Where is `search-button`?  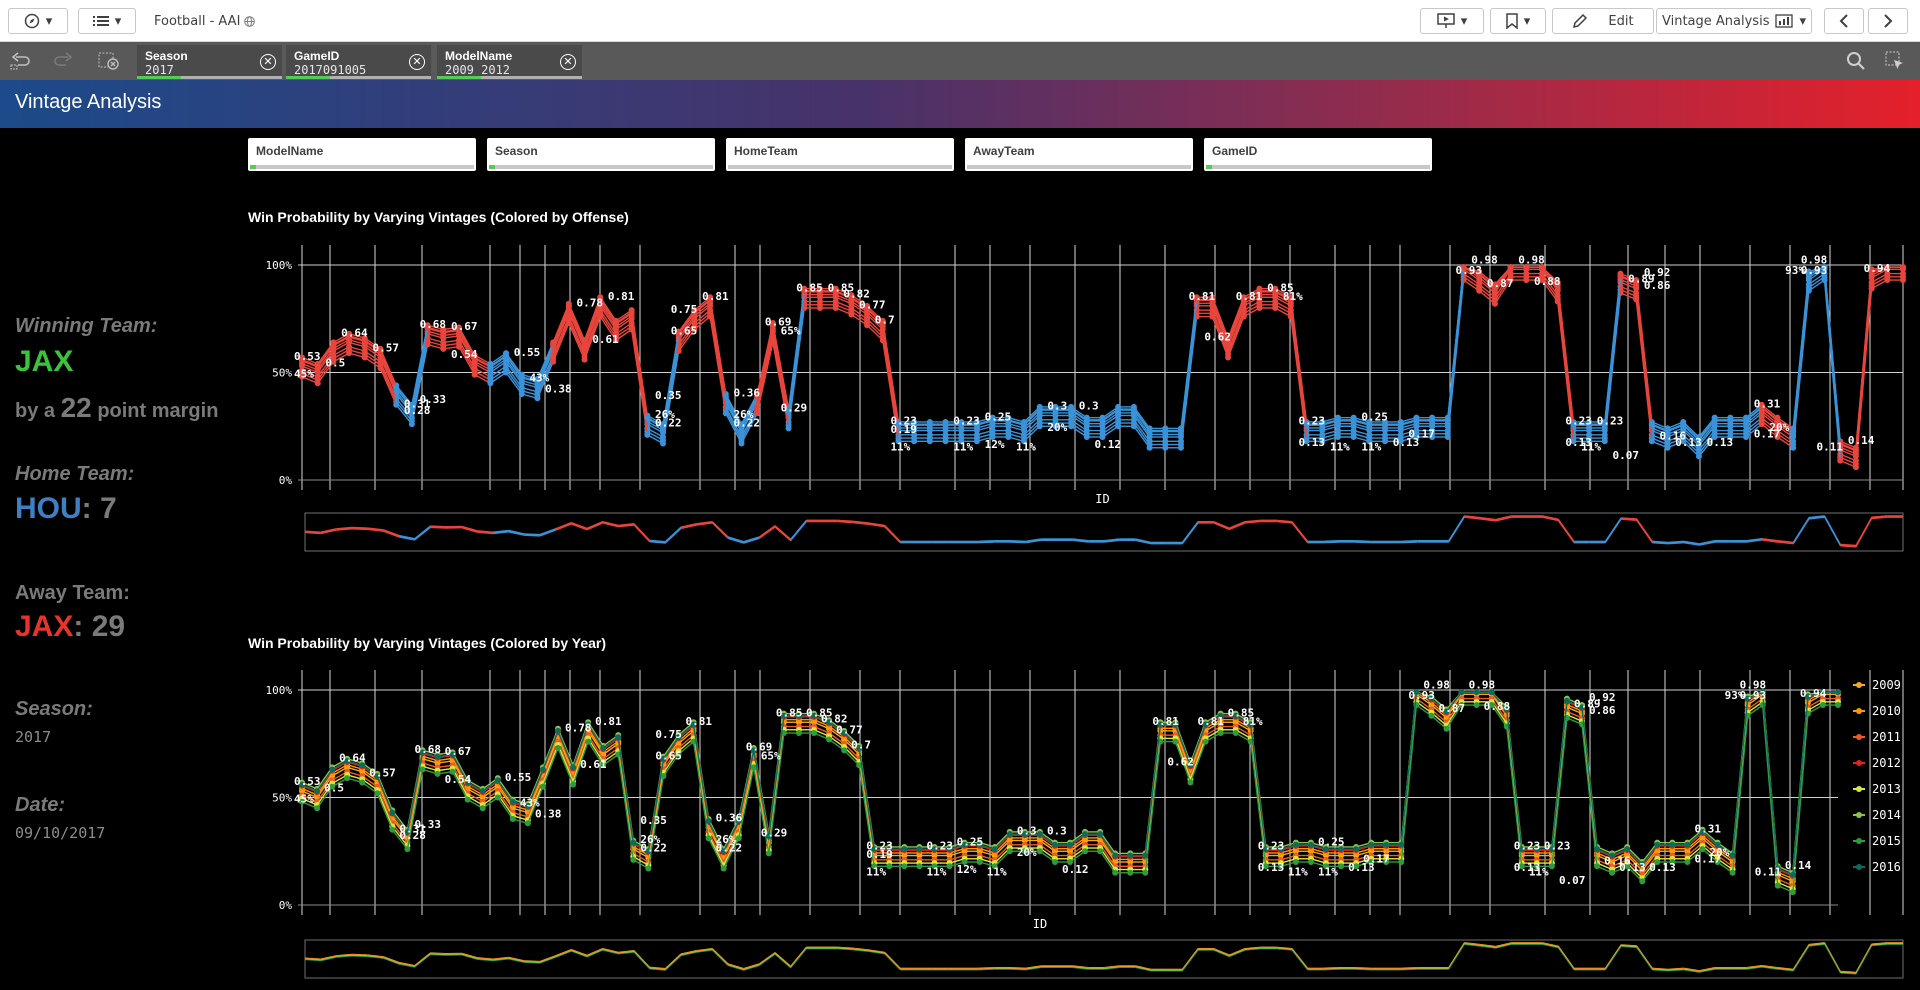 search-button is located at coordinates (1856, 61).